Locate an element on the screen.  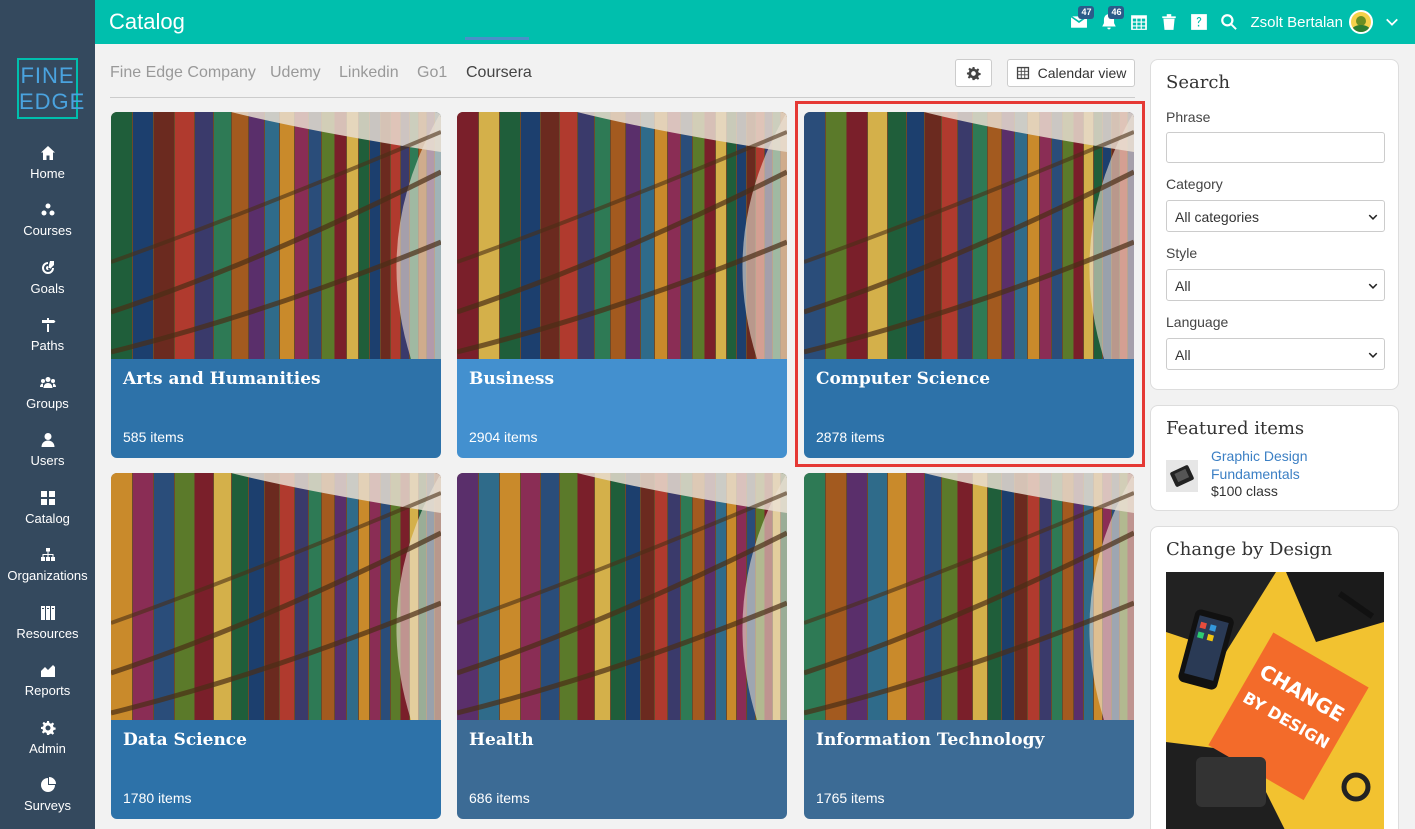
user-name: Zsolt Bertalan is located at coordinates (1296, 22).